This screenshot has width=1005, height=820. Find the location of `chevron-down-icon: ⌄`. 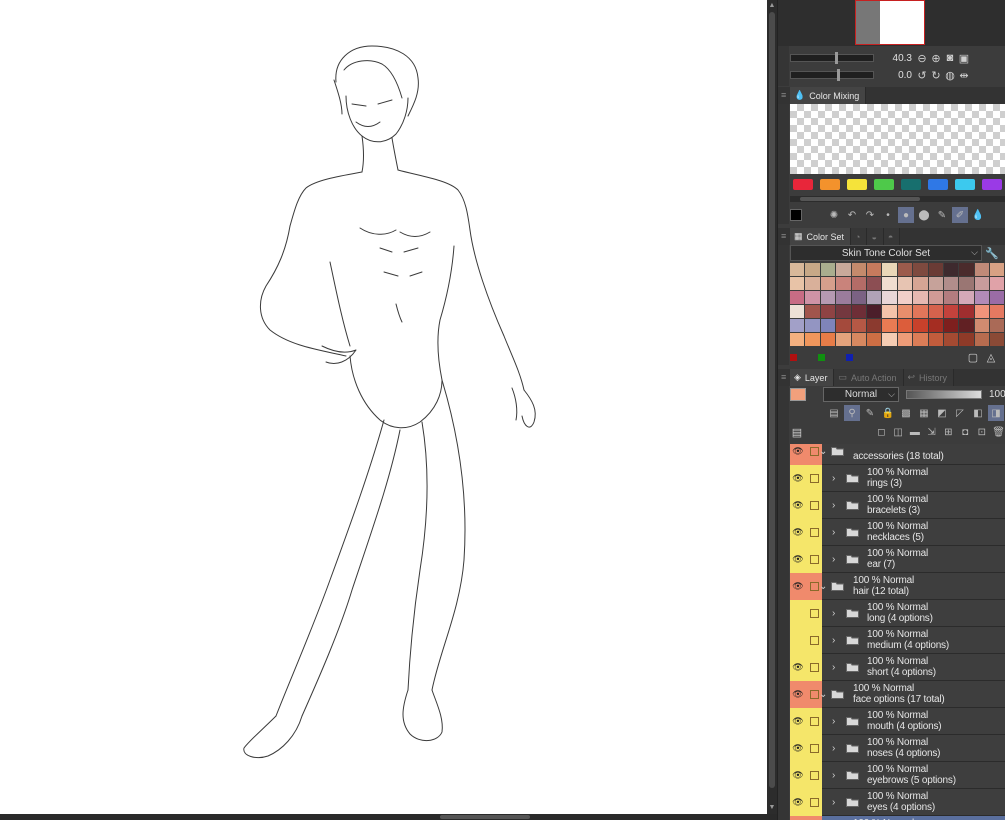

chevron-down-icon: ⌄ is located at coordinates (824, 586).